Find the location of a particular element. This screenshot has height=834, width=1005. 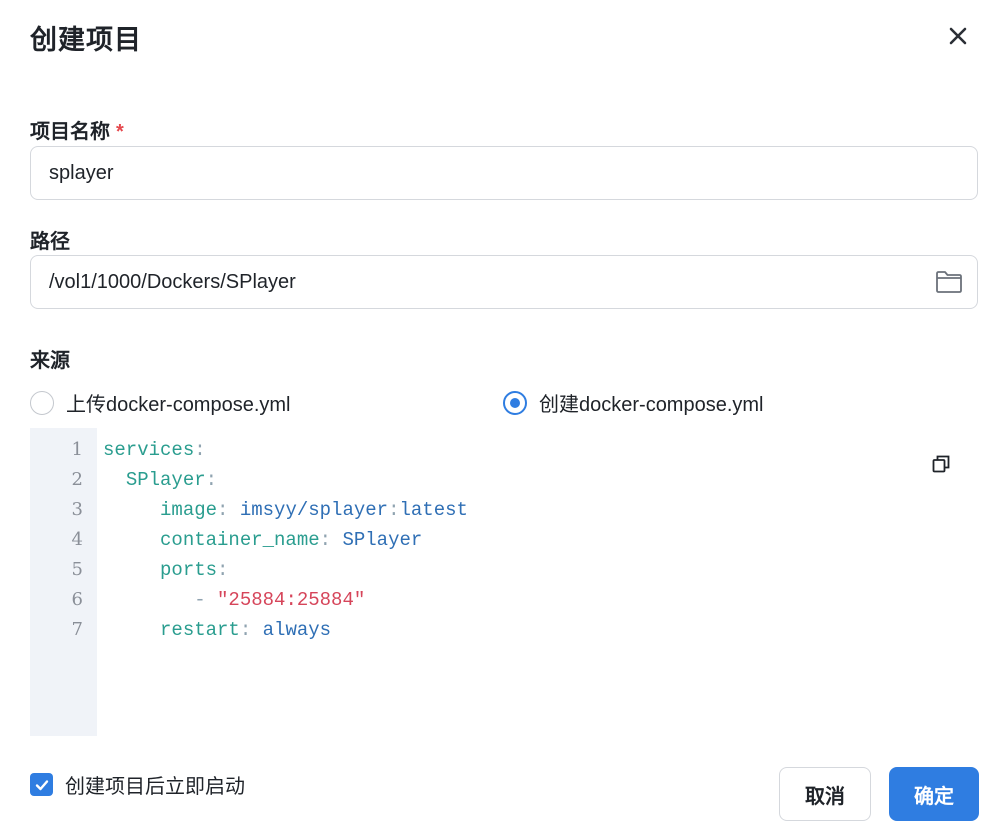

yaml-key: SPlayer is located at coordinates (165, 480).